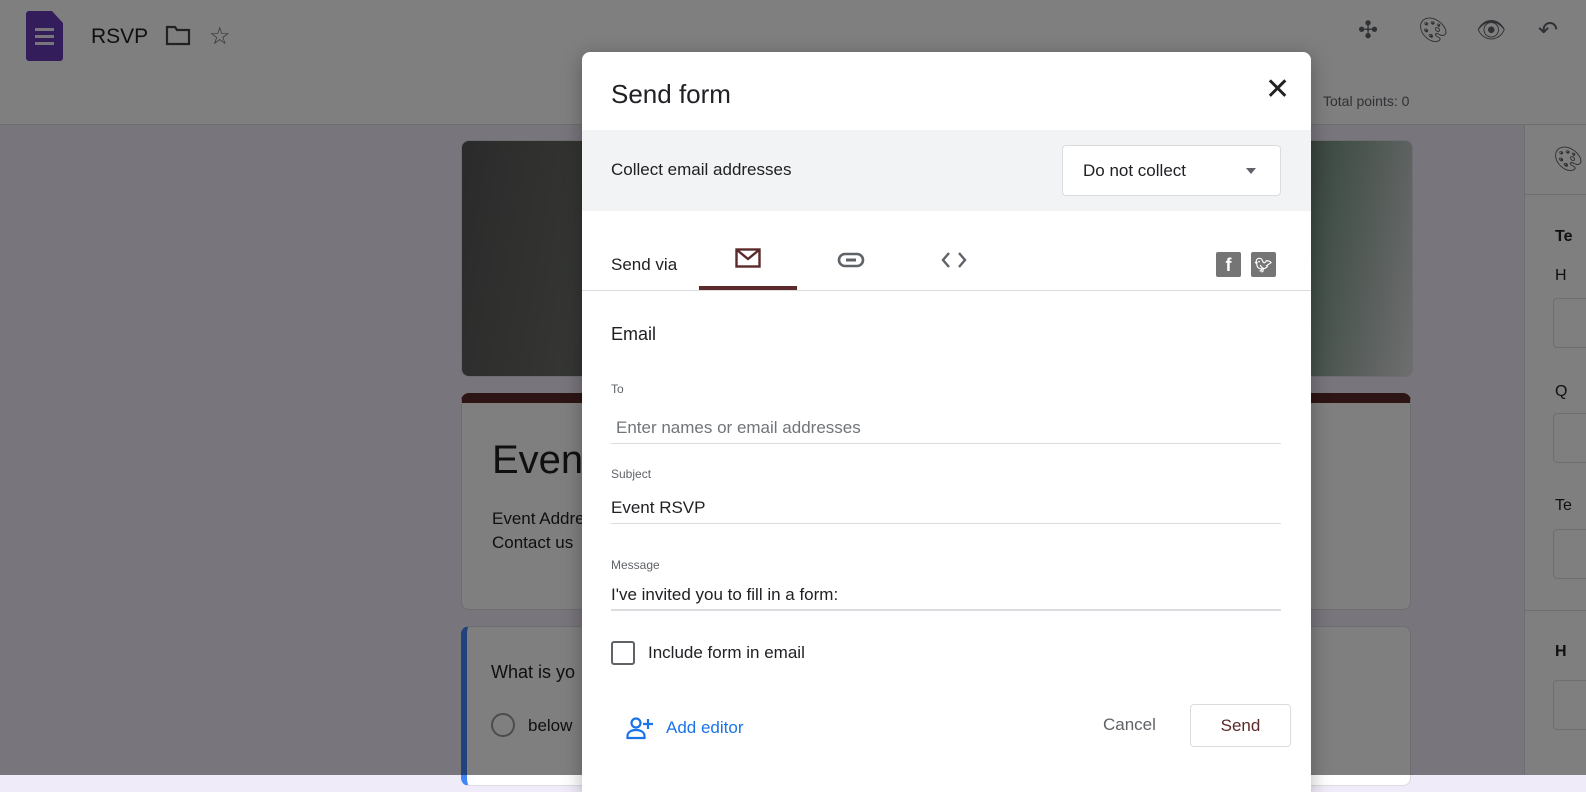  Describe the element at coordinates (1277, 89) in the screenshot. I see `close-icon: ✕` at that location.